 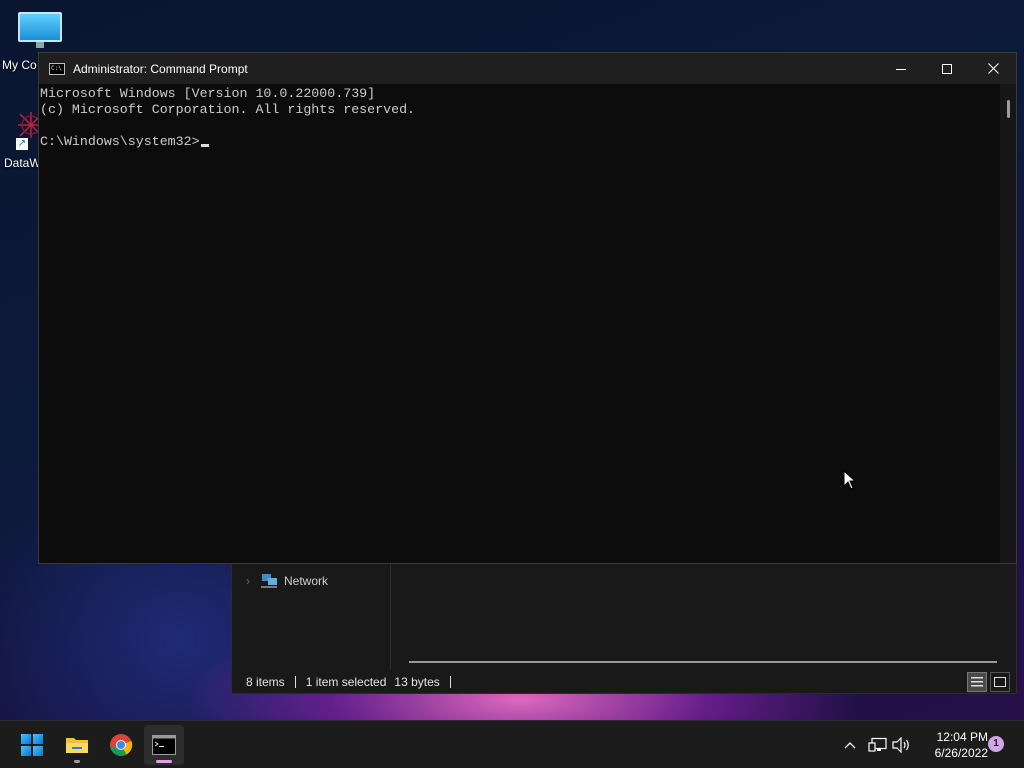 I want to click on command-prompt-icon: C:\, so click(x=57, y=68).